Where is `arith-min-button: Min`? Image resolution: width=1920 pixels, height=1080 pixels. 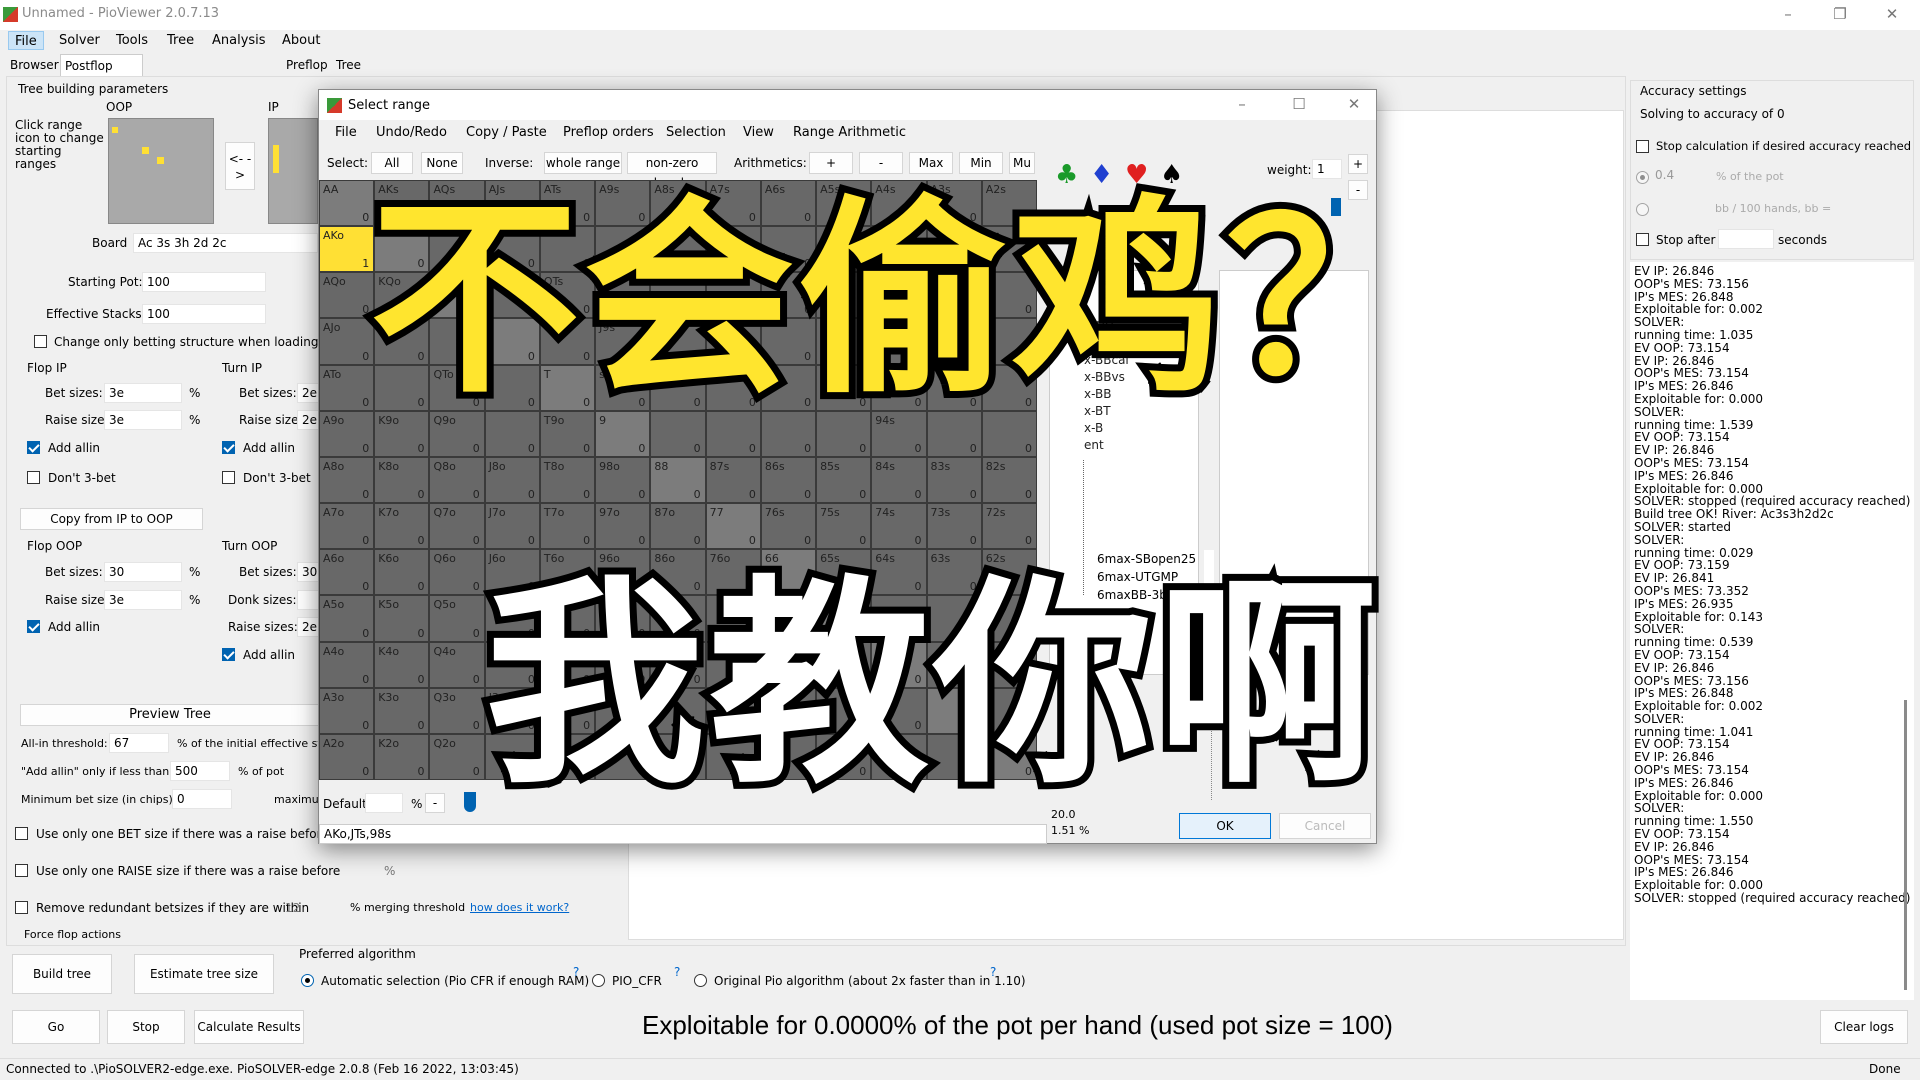 arith-min-button: Min is located at coordinates (981, 163).